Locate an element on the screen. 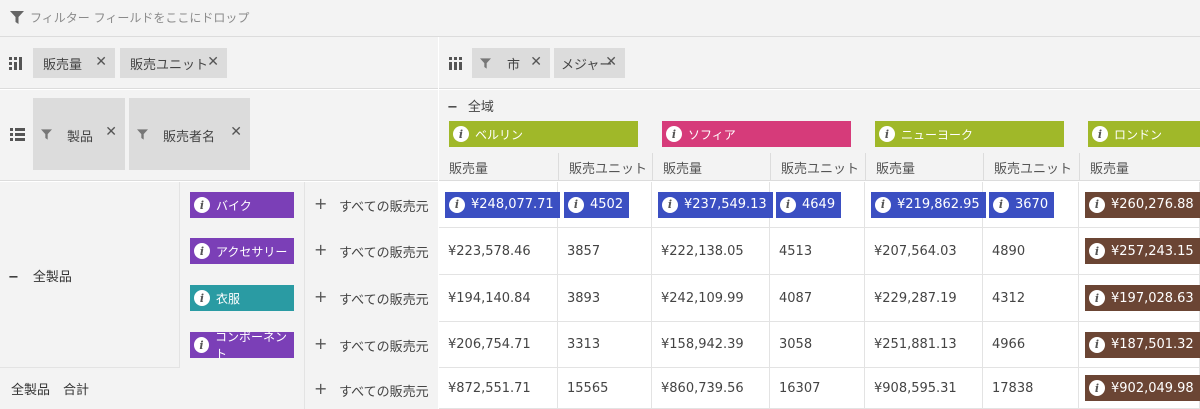  column-fields-area: 市 ✕ メジャー ✕ is located at coordinates (819, 63).